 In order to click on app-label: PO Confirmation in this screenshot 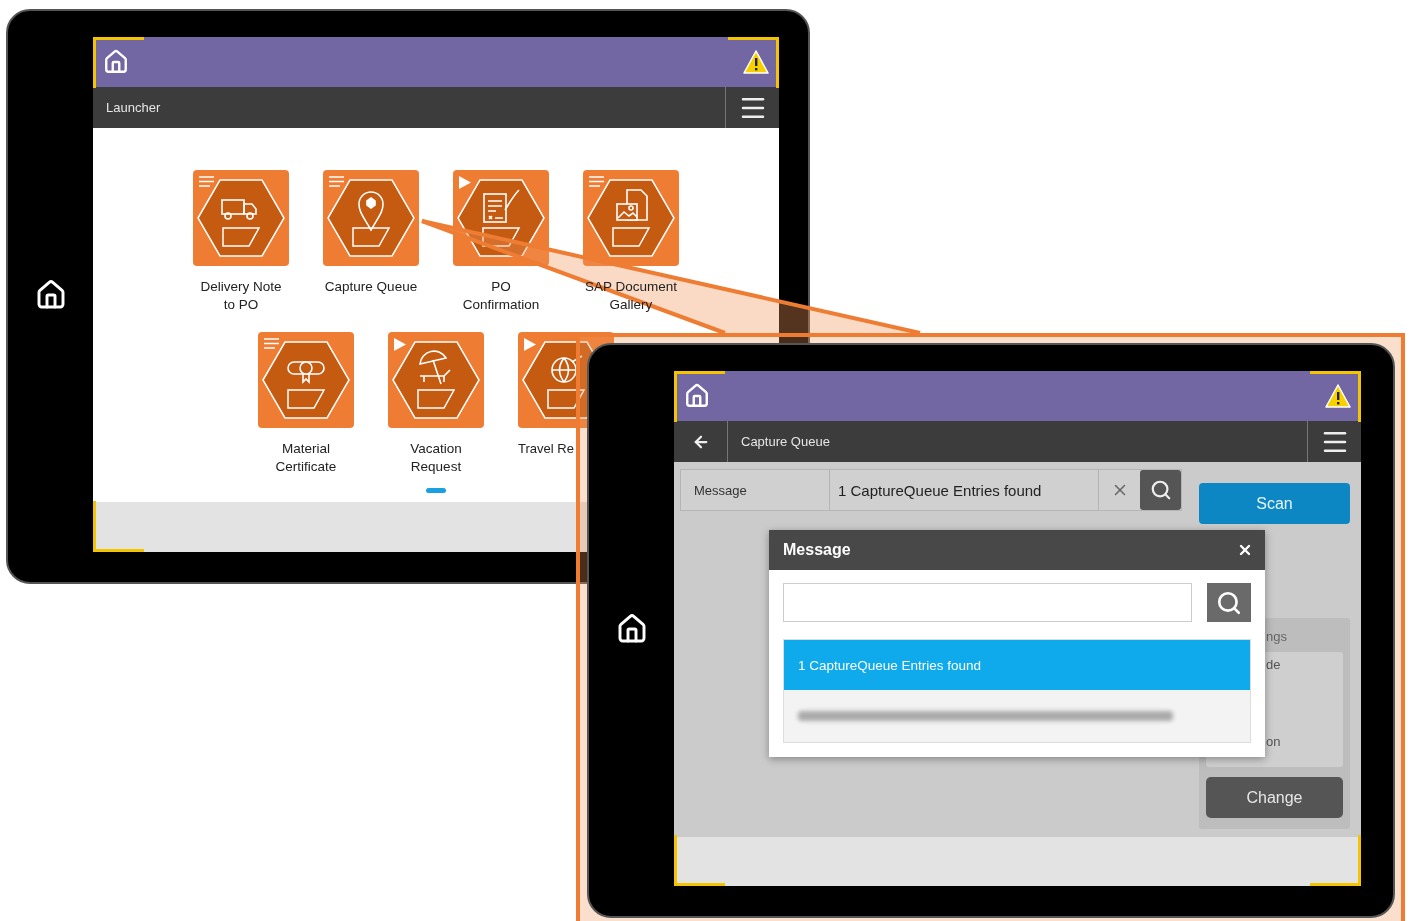, I will do `click(501, 296)`.